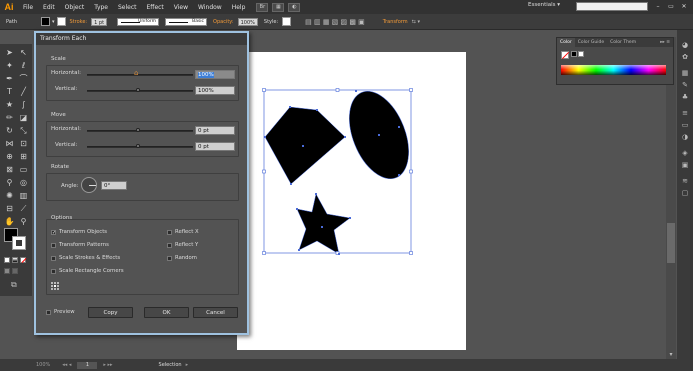 This screenshot has width=693, height=371. What do you see at coordinates (14, 271) in the screenshot?
I see `draw-mode-buttons` at bounding box center [14, 271].